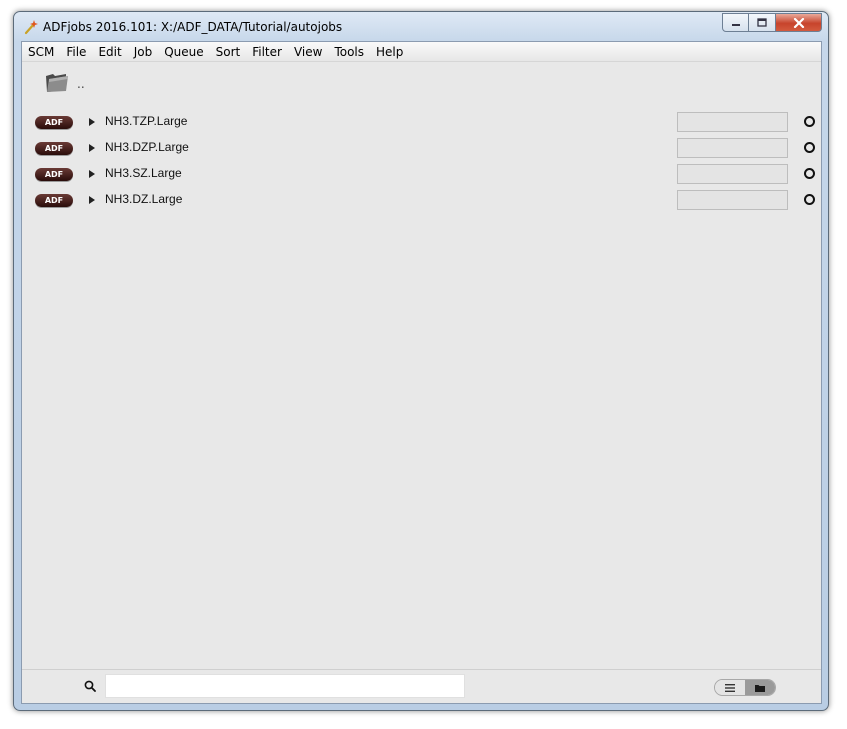 The width and height of the screenshot is (847, 729). Describe the element at coordinates (146, 121) in the screenshot. I see `job-name: NH3.TZP.Large` at that location.